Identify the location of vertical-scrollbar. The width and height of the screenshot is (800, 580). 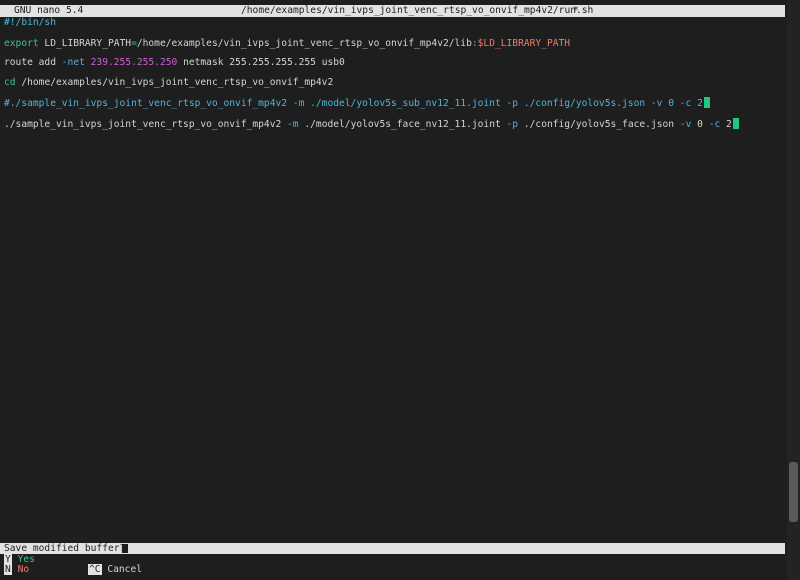
(793, 290).